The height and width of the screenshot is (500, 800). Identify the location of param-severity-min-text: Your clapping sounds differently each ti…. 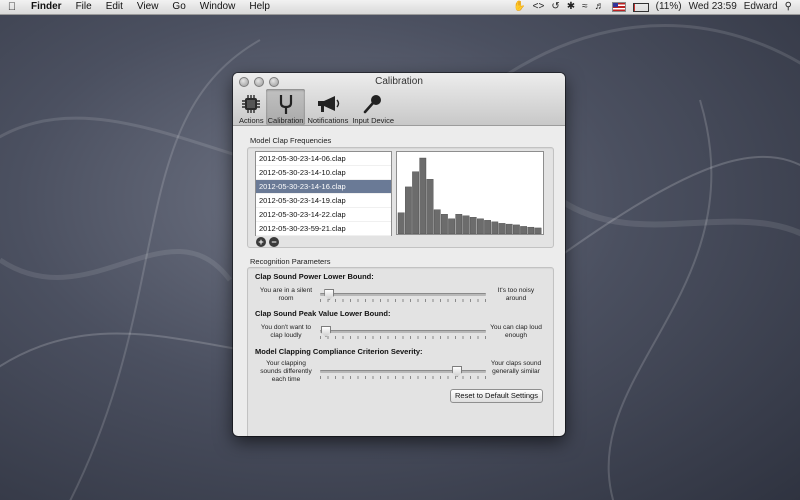
(286, 371).